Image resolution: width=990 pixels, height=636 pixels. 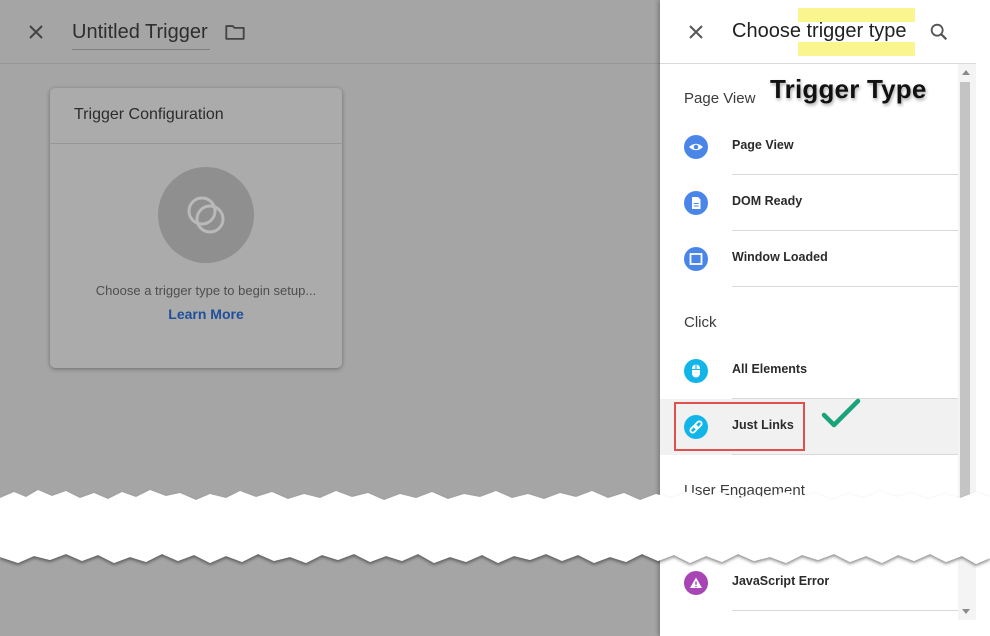 What do you see at coordinates (696, 583) in the screenshot?
I see `warning-icon` at bounding box center [696, 583].